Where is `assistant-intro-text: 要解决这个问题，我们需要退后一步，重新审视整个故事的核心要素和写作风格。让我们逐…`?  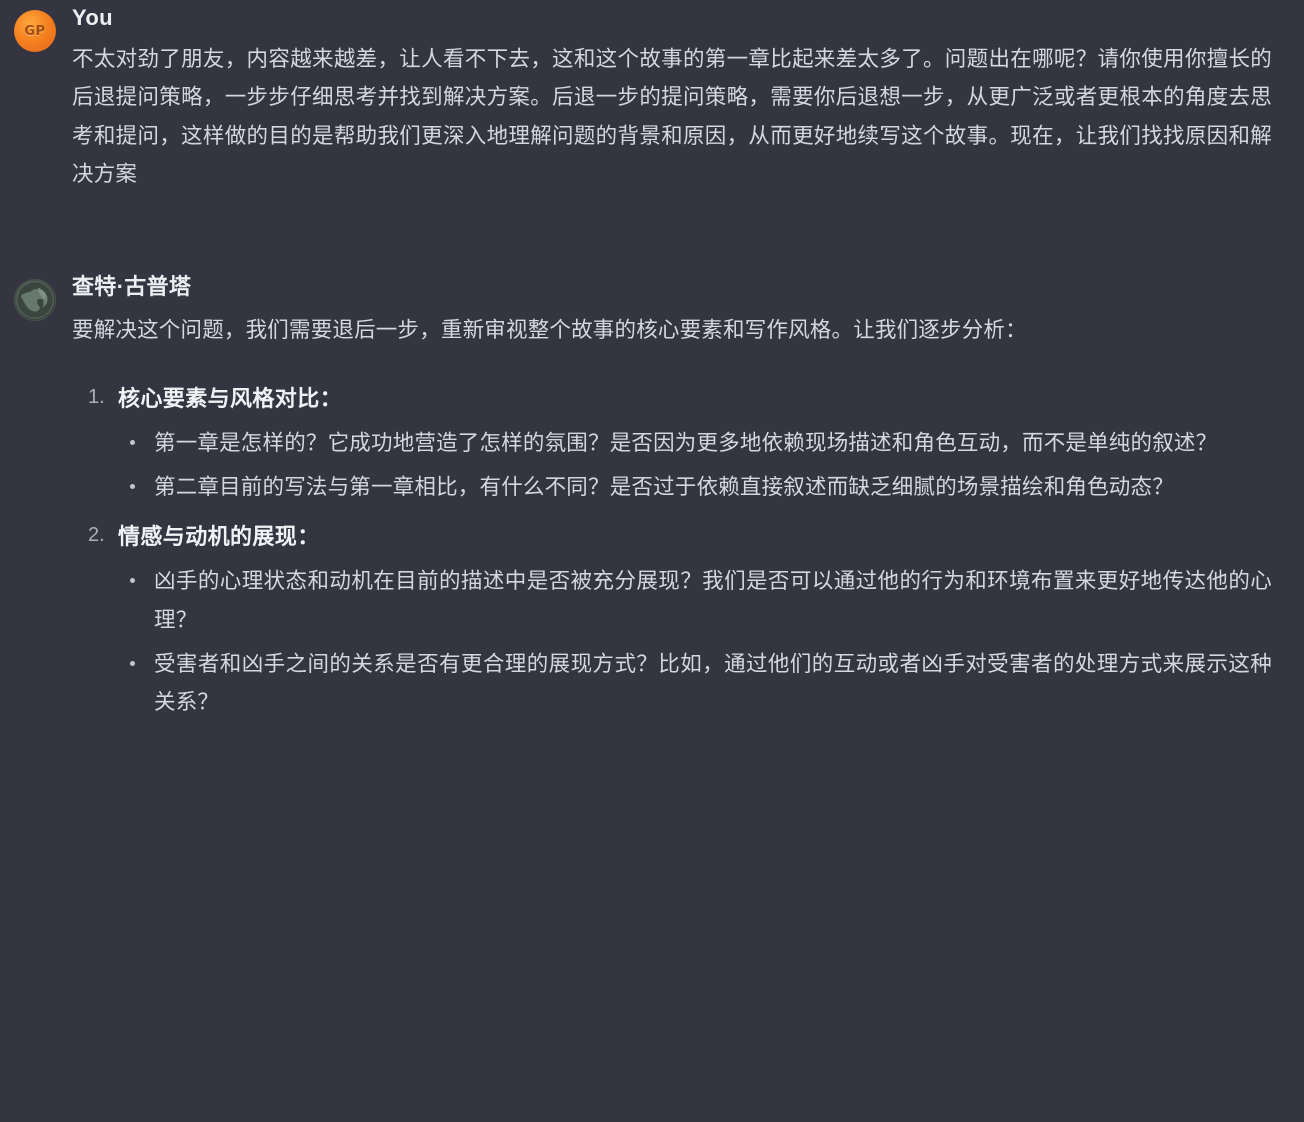 assistant-intro-text: 要解决这个问题，我们需要退后一步，重新审视整个故事的核心要素和写作风格。让我们逐… is located at coordinates (549, 330).